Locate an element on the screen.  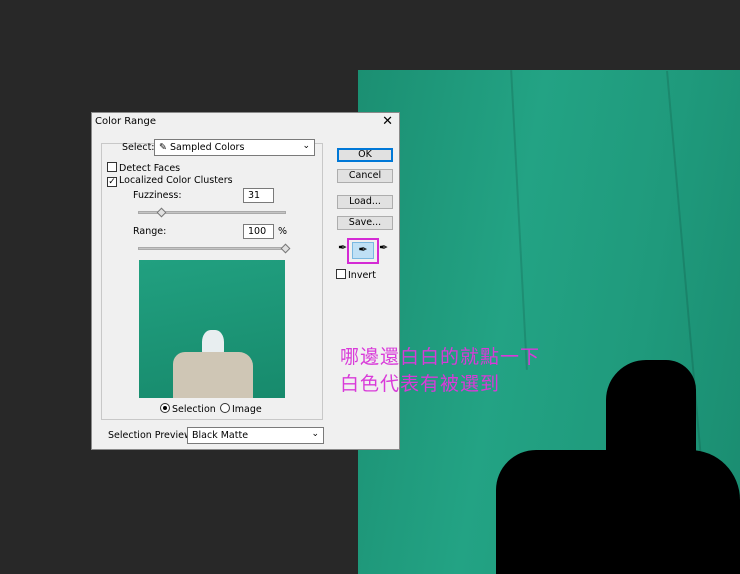
range-label: Range: is located at coordinates (150, 231).